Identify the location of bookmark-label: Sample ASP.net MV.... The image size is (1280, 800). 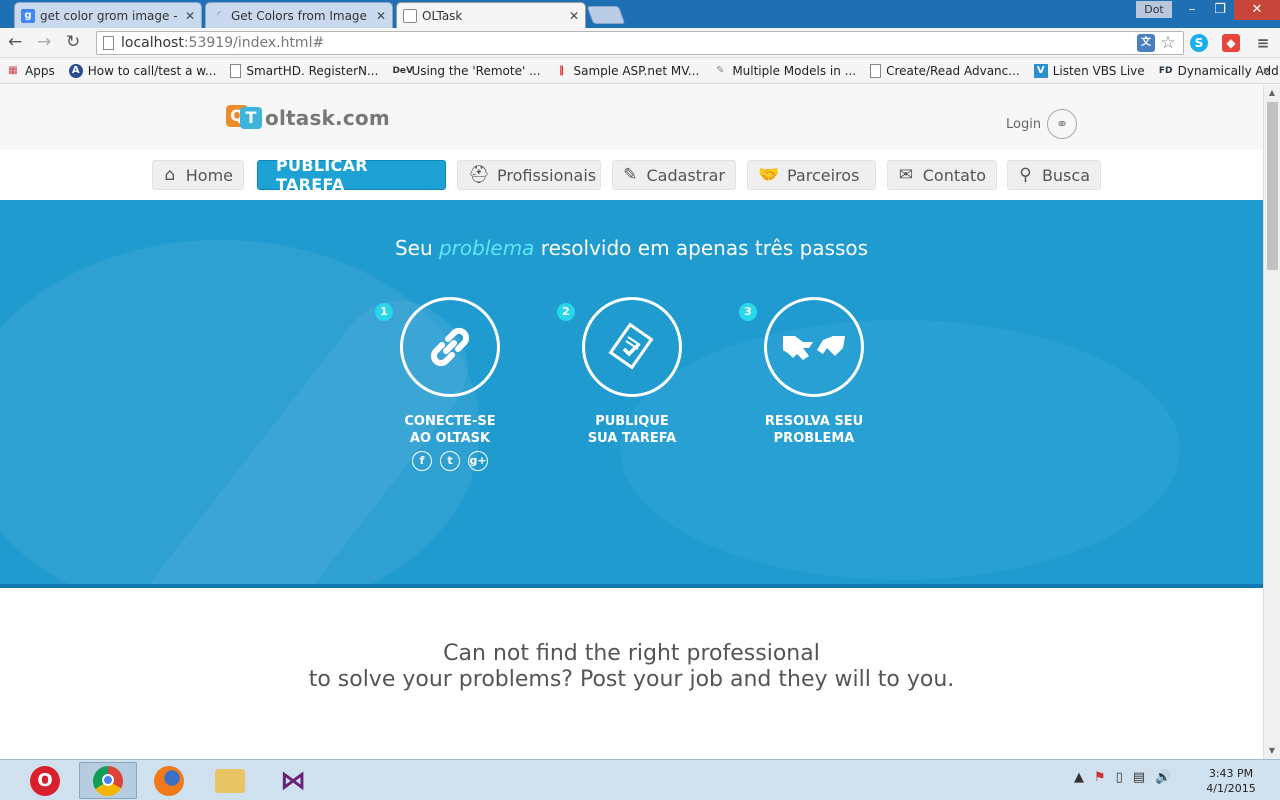
(636, 70).